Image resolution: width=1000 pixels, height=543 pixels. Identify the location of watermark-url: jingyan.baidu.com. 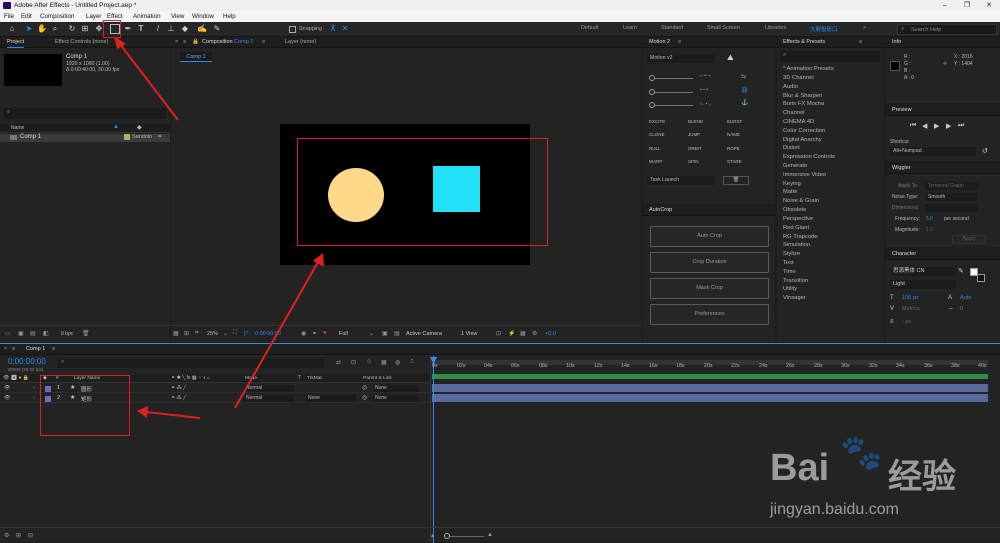
(834, 509).